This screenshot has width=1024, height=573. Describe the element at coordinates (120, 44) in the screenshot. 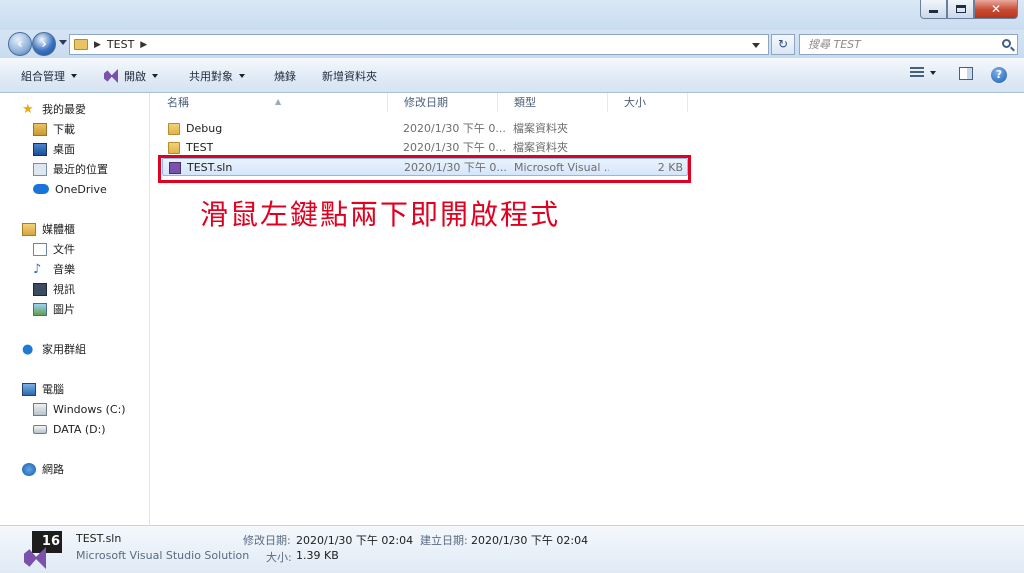

I see `breadcrumb-test: TEST` at that location.